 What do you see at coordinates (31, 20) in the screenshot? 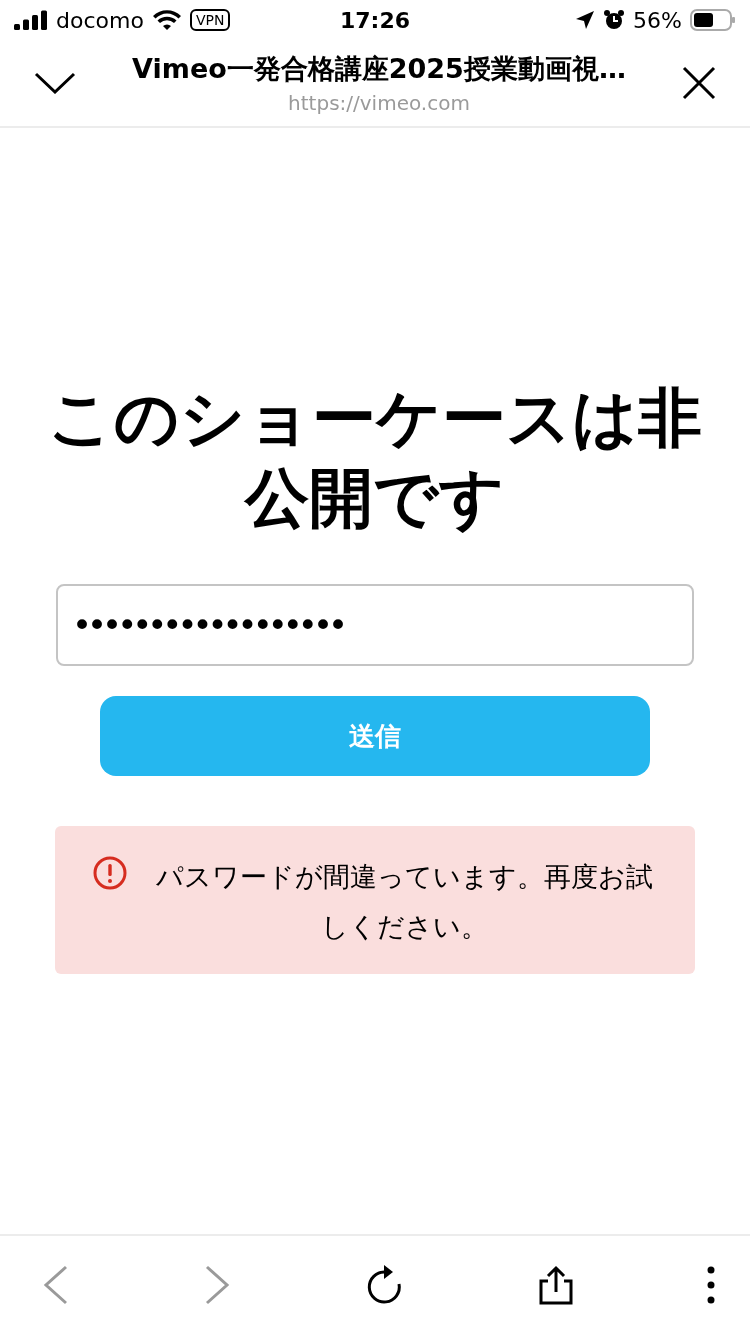
I see `signal-icon` at bounding box center [31, 20].